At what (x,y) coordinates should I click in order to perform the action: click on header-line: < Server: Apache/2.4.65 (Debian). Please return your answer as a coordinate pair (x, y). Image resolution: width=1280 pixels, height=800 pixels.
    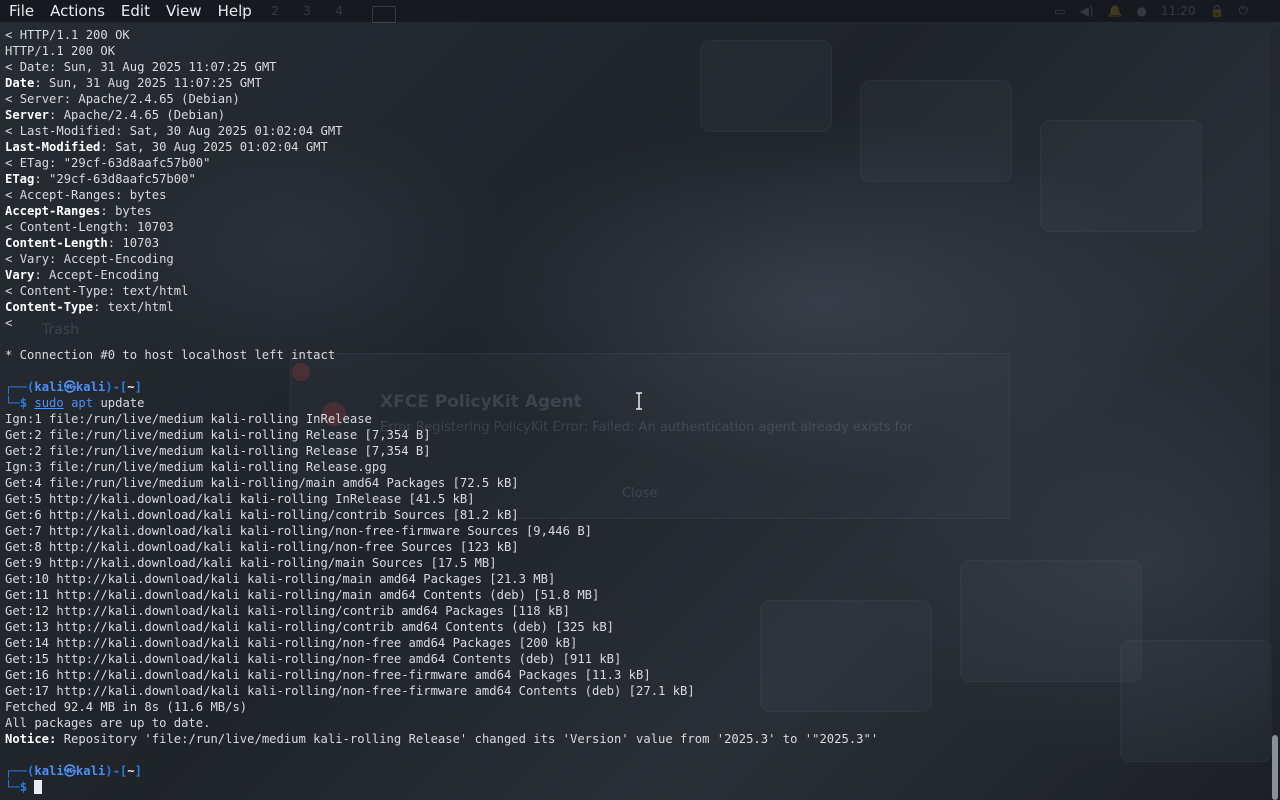
    Looking at the image, I should click on (637, 99).